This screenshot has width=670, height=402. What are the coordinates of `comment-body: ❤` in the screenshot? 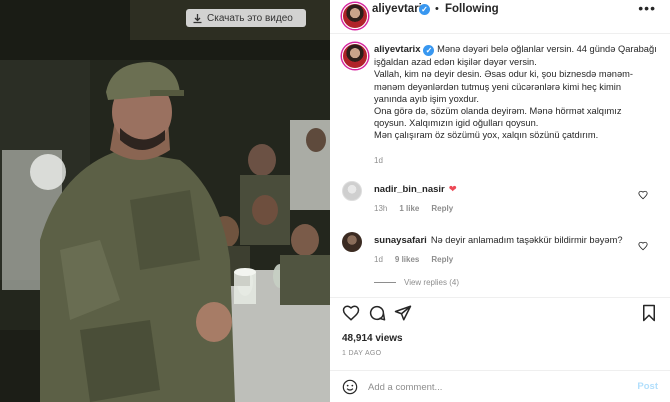 It's located at (452, 189).